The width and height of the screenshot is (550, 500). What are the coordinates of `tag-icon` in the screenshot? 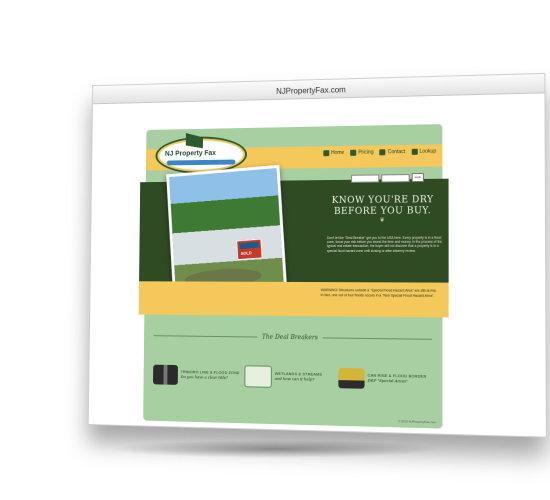 It's located at (353, 153).